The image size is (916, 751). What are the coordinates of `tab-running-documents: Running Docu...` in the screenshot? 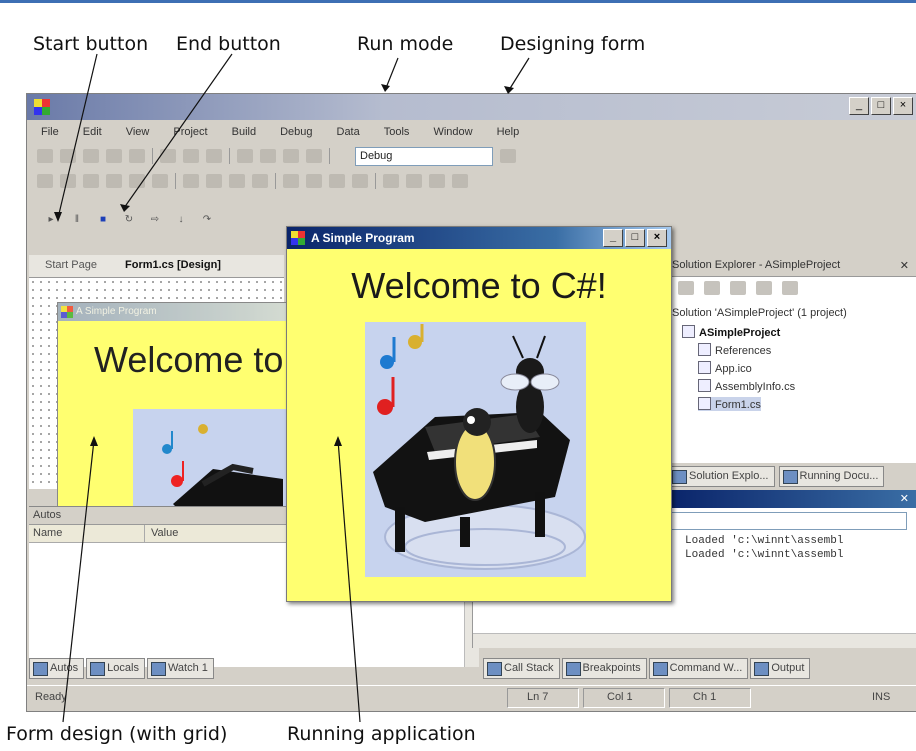 It's located at (831, 476).